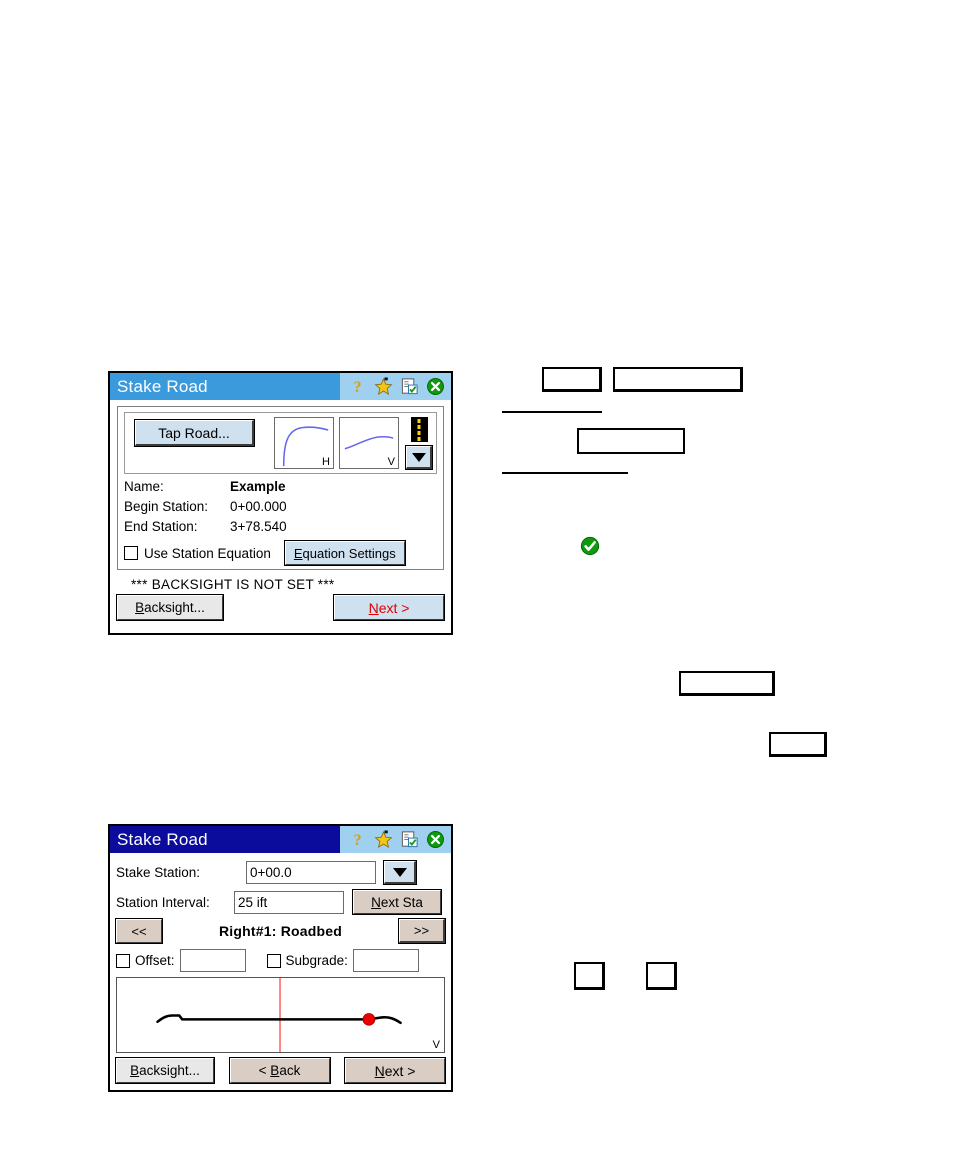  What do you see at coordinates (418, 443) in the screenshot?
I see `road-icon-column` at bounding box center [418, 443].